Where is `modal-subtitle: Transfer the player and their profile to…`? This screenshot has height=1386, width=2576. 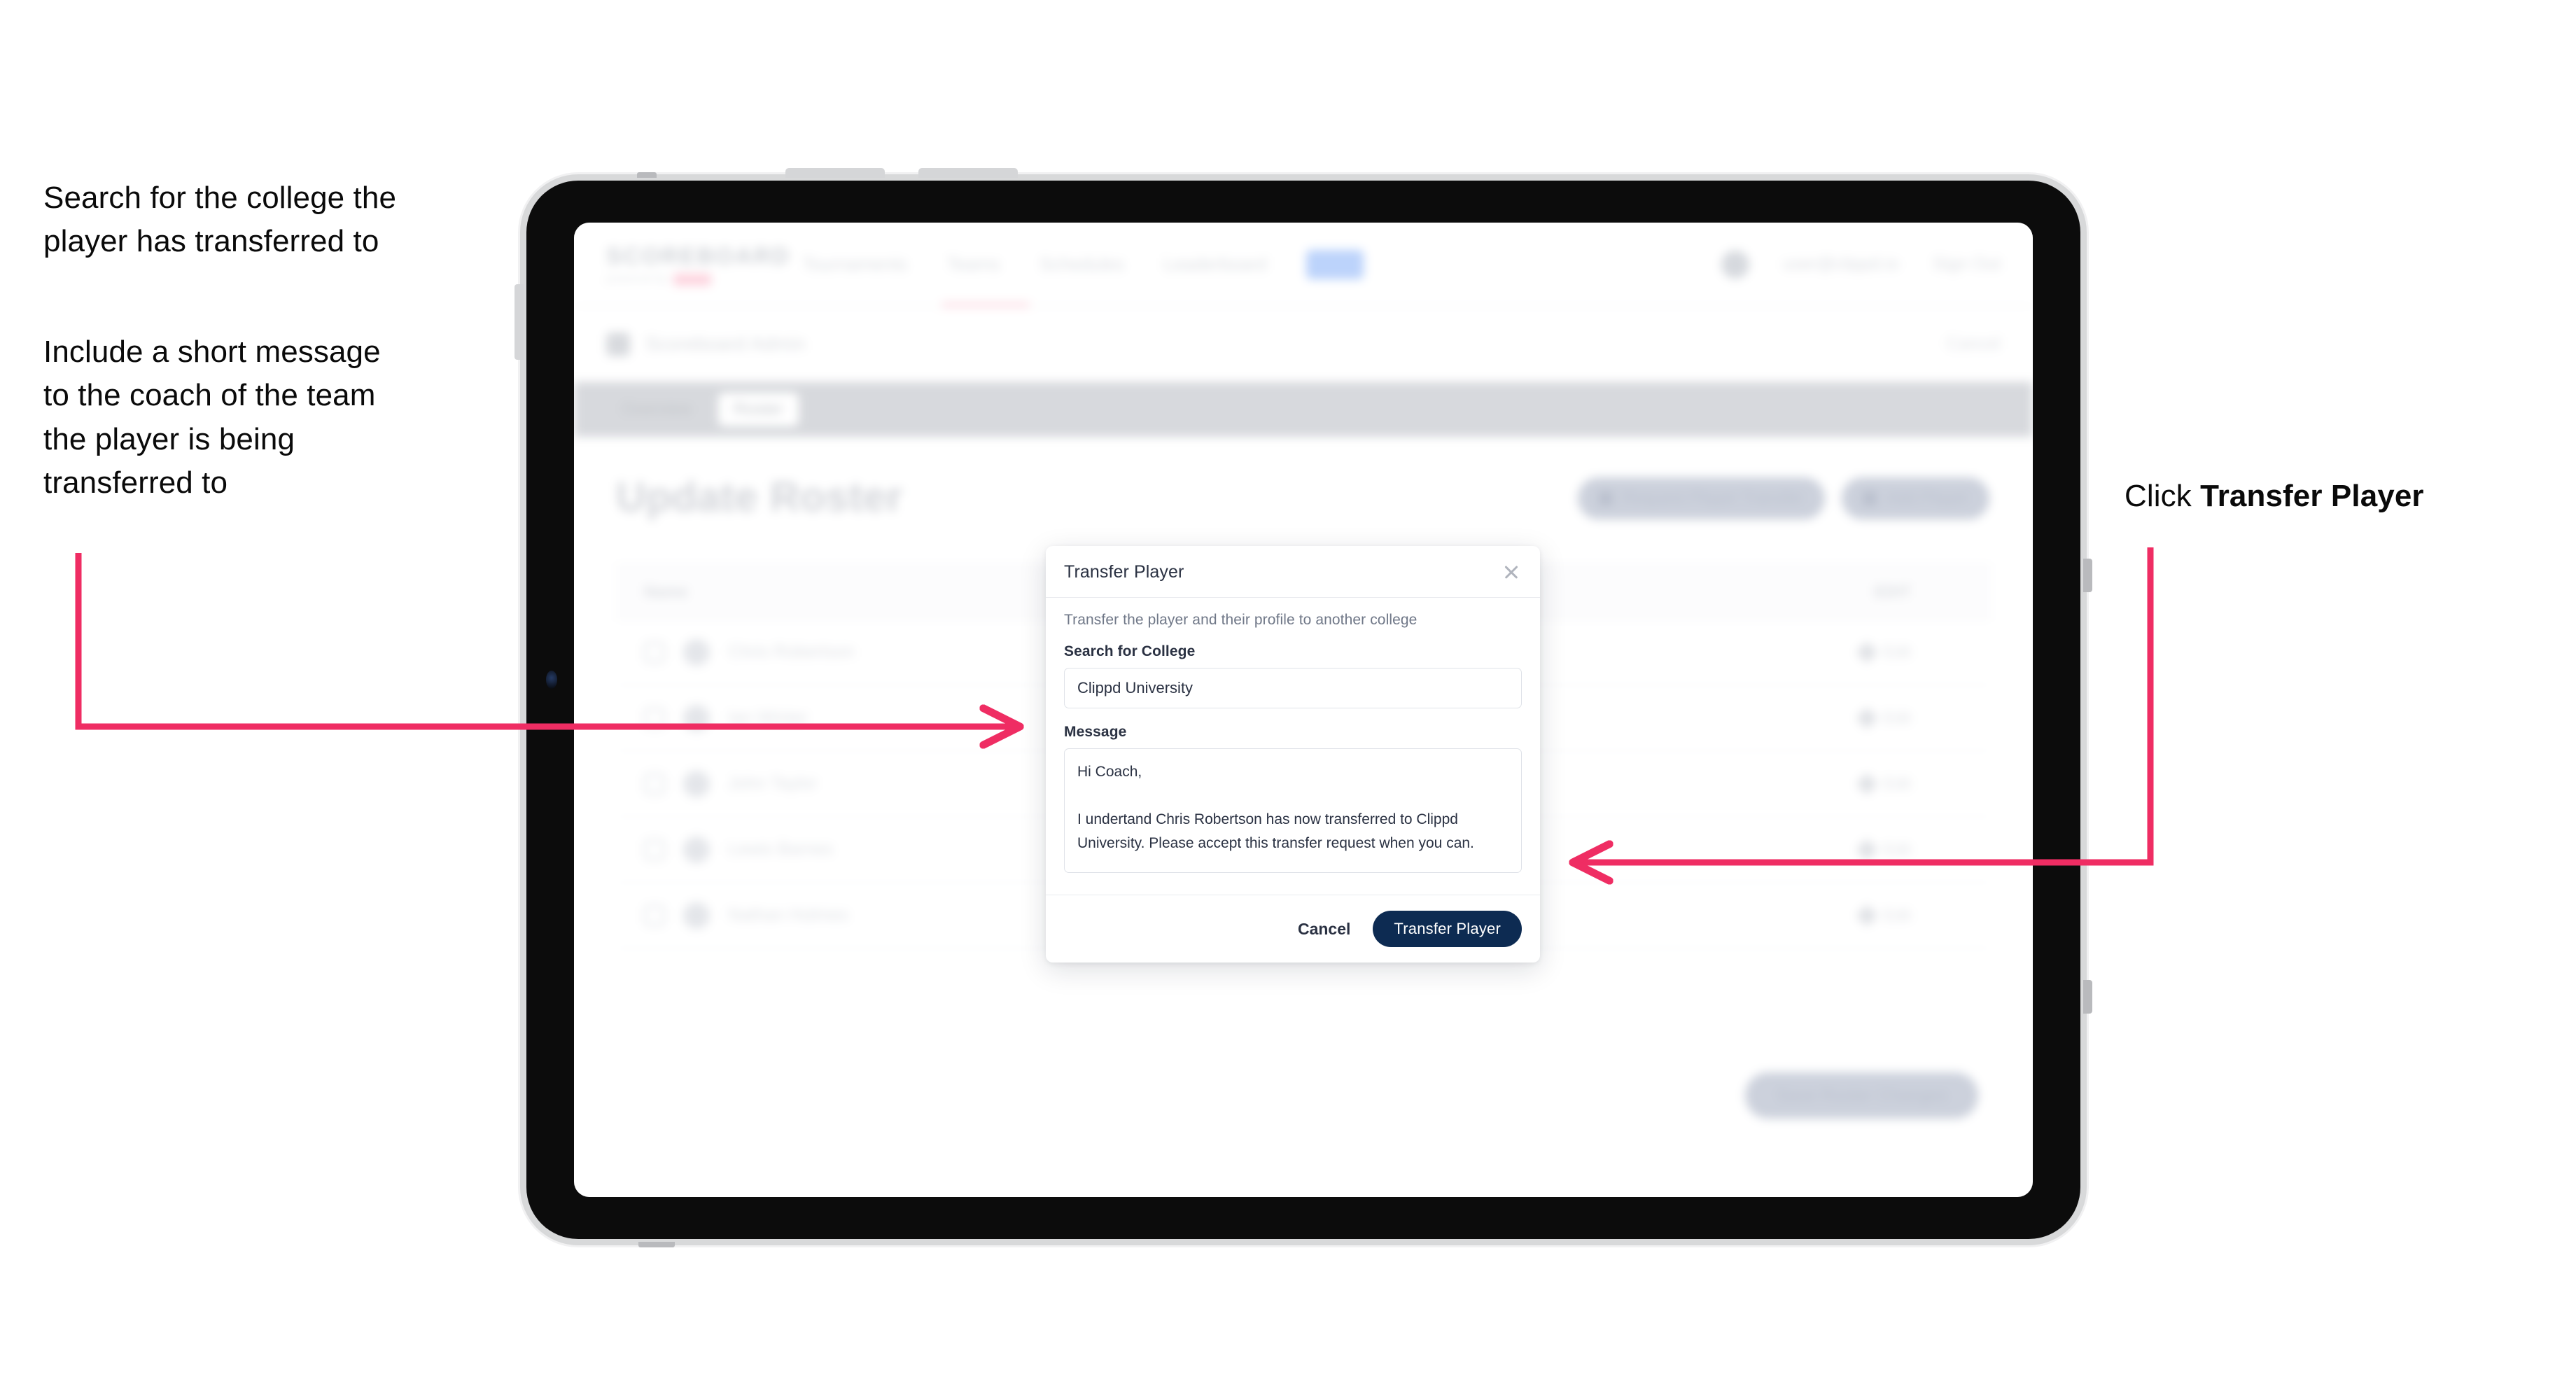 modal-subtitle: Transfer the player and their profile to… is located at coordinates (1241, 620).